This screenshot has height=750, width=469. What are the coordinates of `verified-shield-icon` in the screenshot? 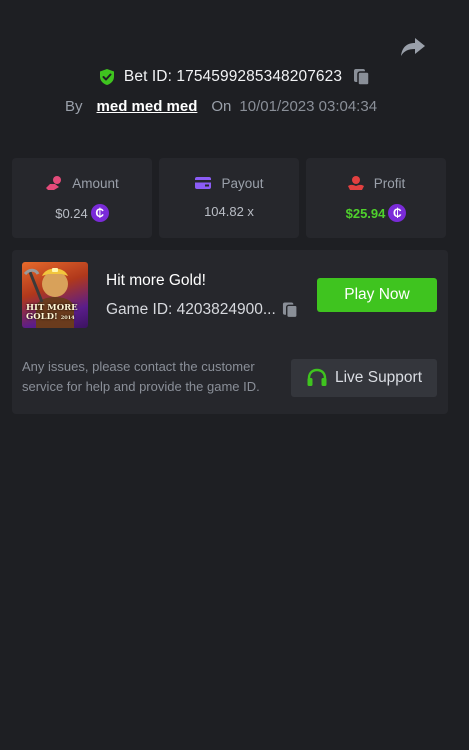 It's located at (106, 77).